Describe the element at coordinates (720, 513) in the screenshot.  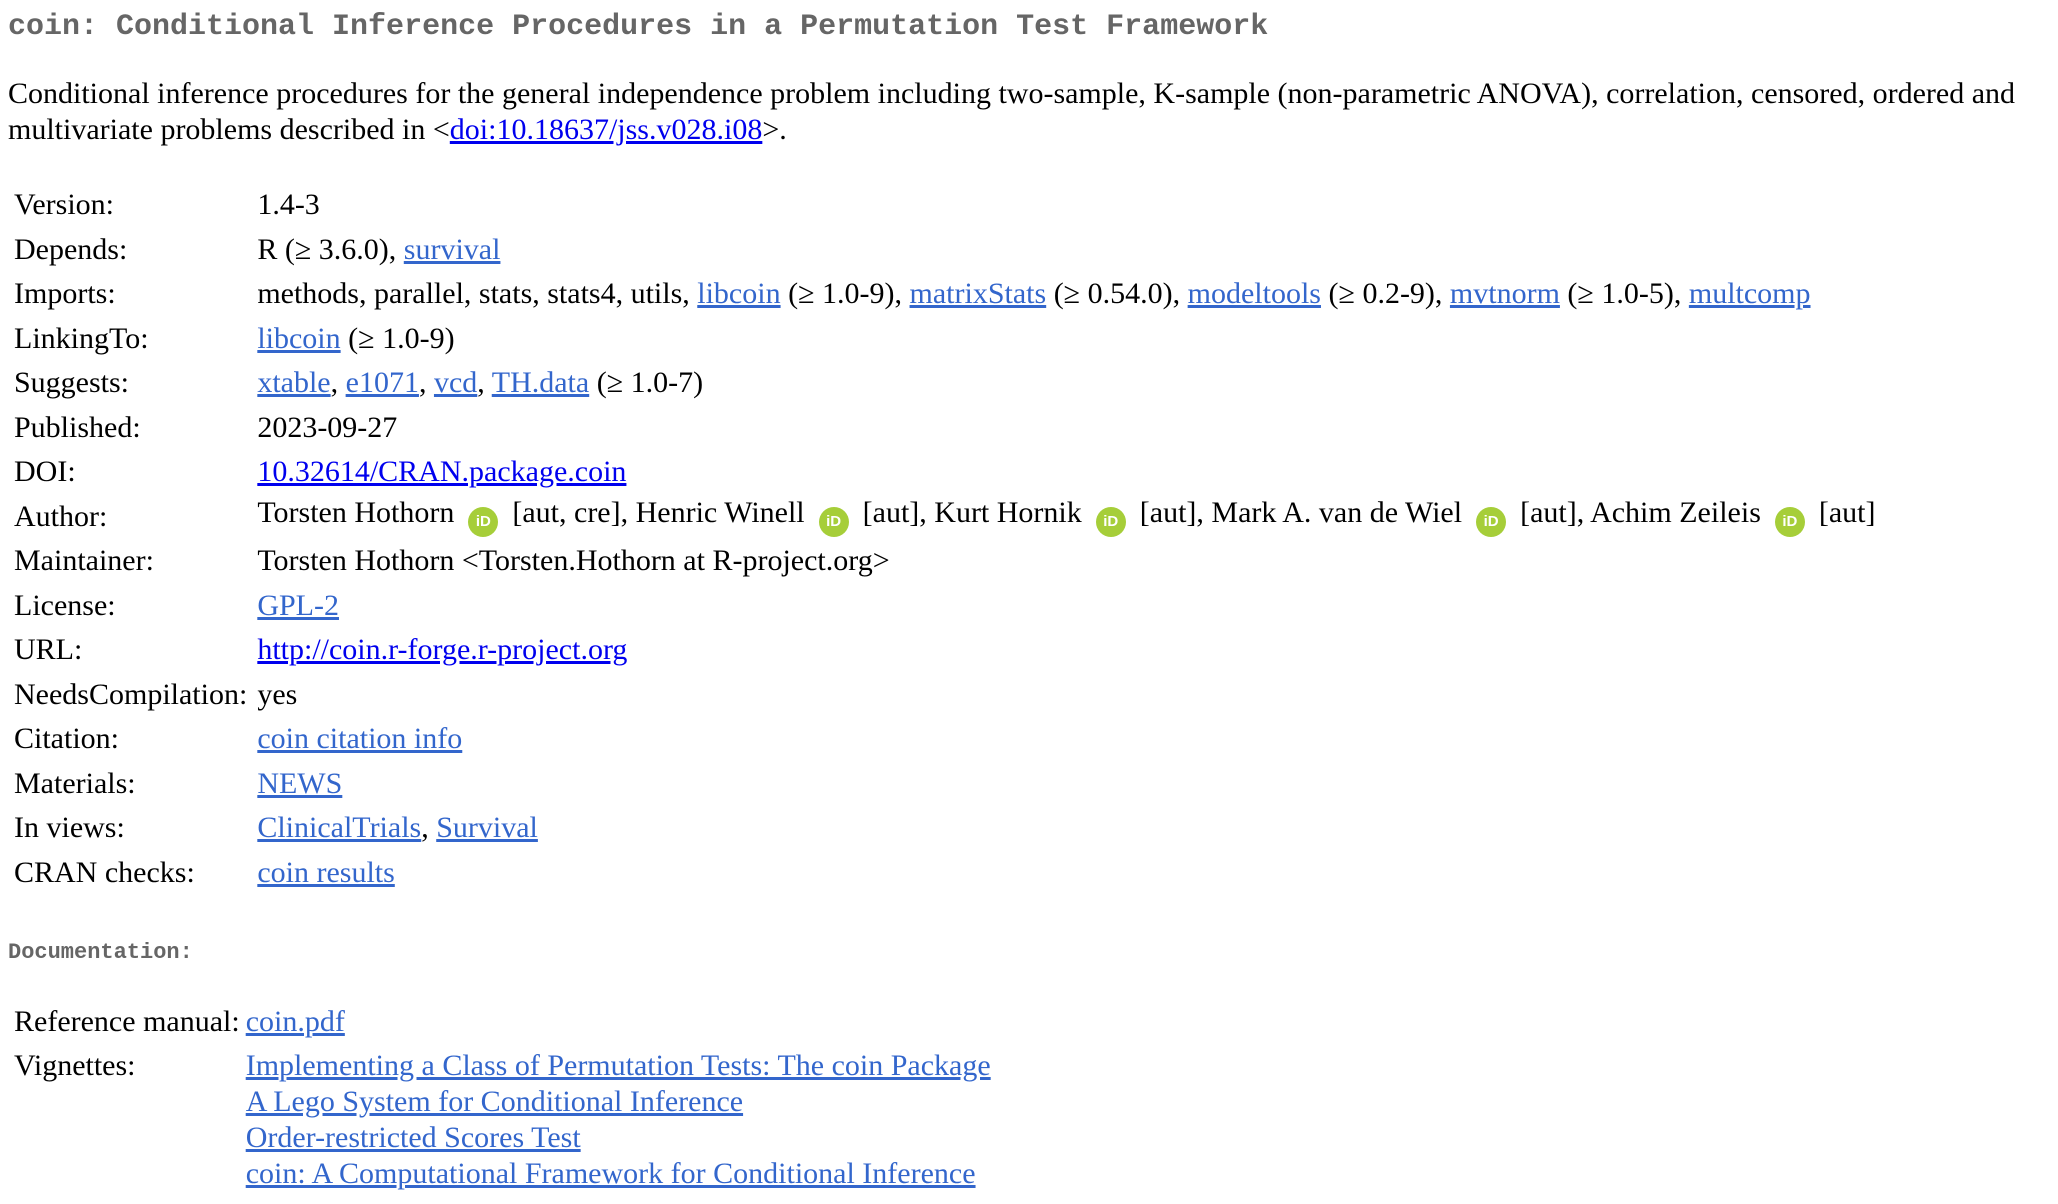
I see `author-name: Henric Winell` at that location.